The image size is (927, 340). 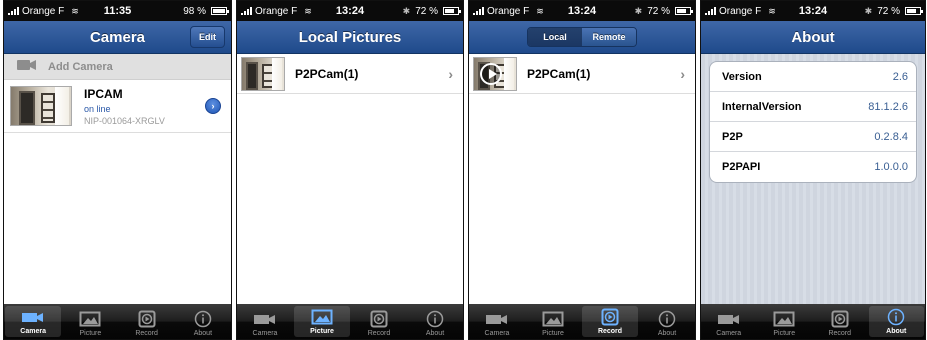 What do you see at coordinates (813, 37) in the screenshot?
I see `page-title: About` at bounding box center [813, 37].